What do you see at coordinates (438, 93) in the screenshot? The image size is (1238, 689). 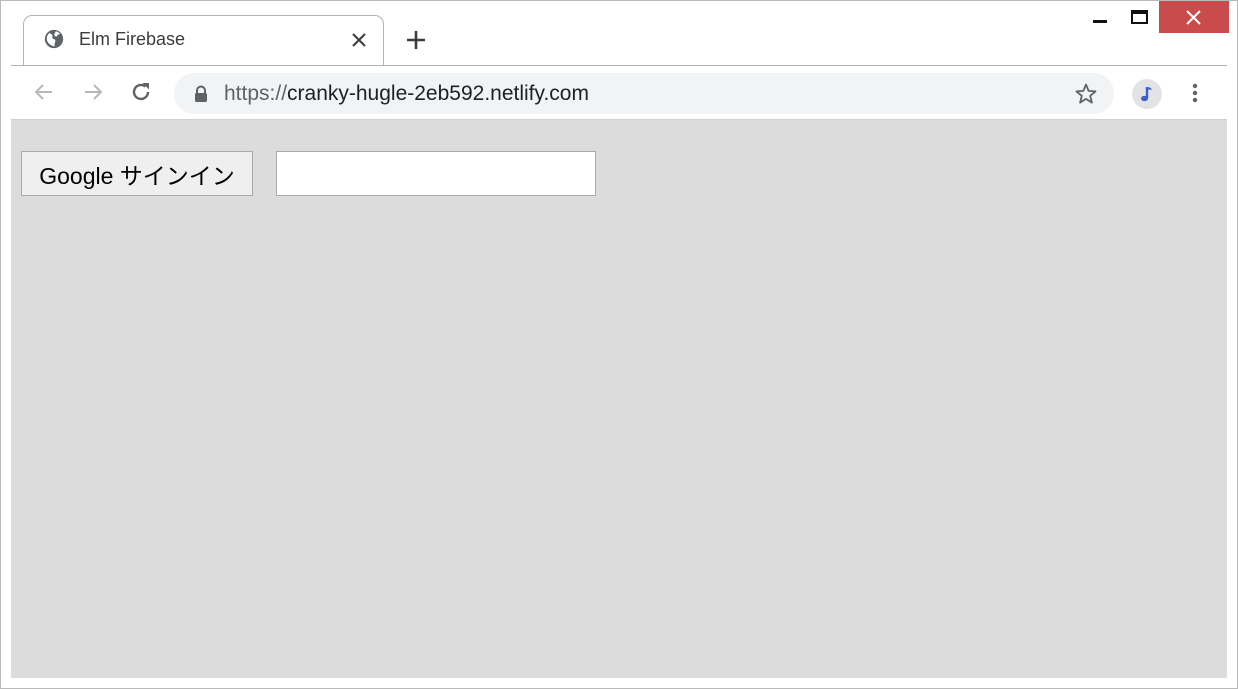 I see `url-host: cranky-hugle-2eb592.netlify.com` at bounding box center [438, 93].